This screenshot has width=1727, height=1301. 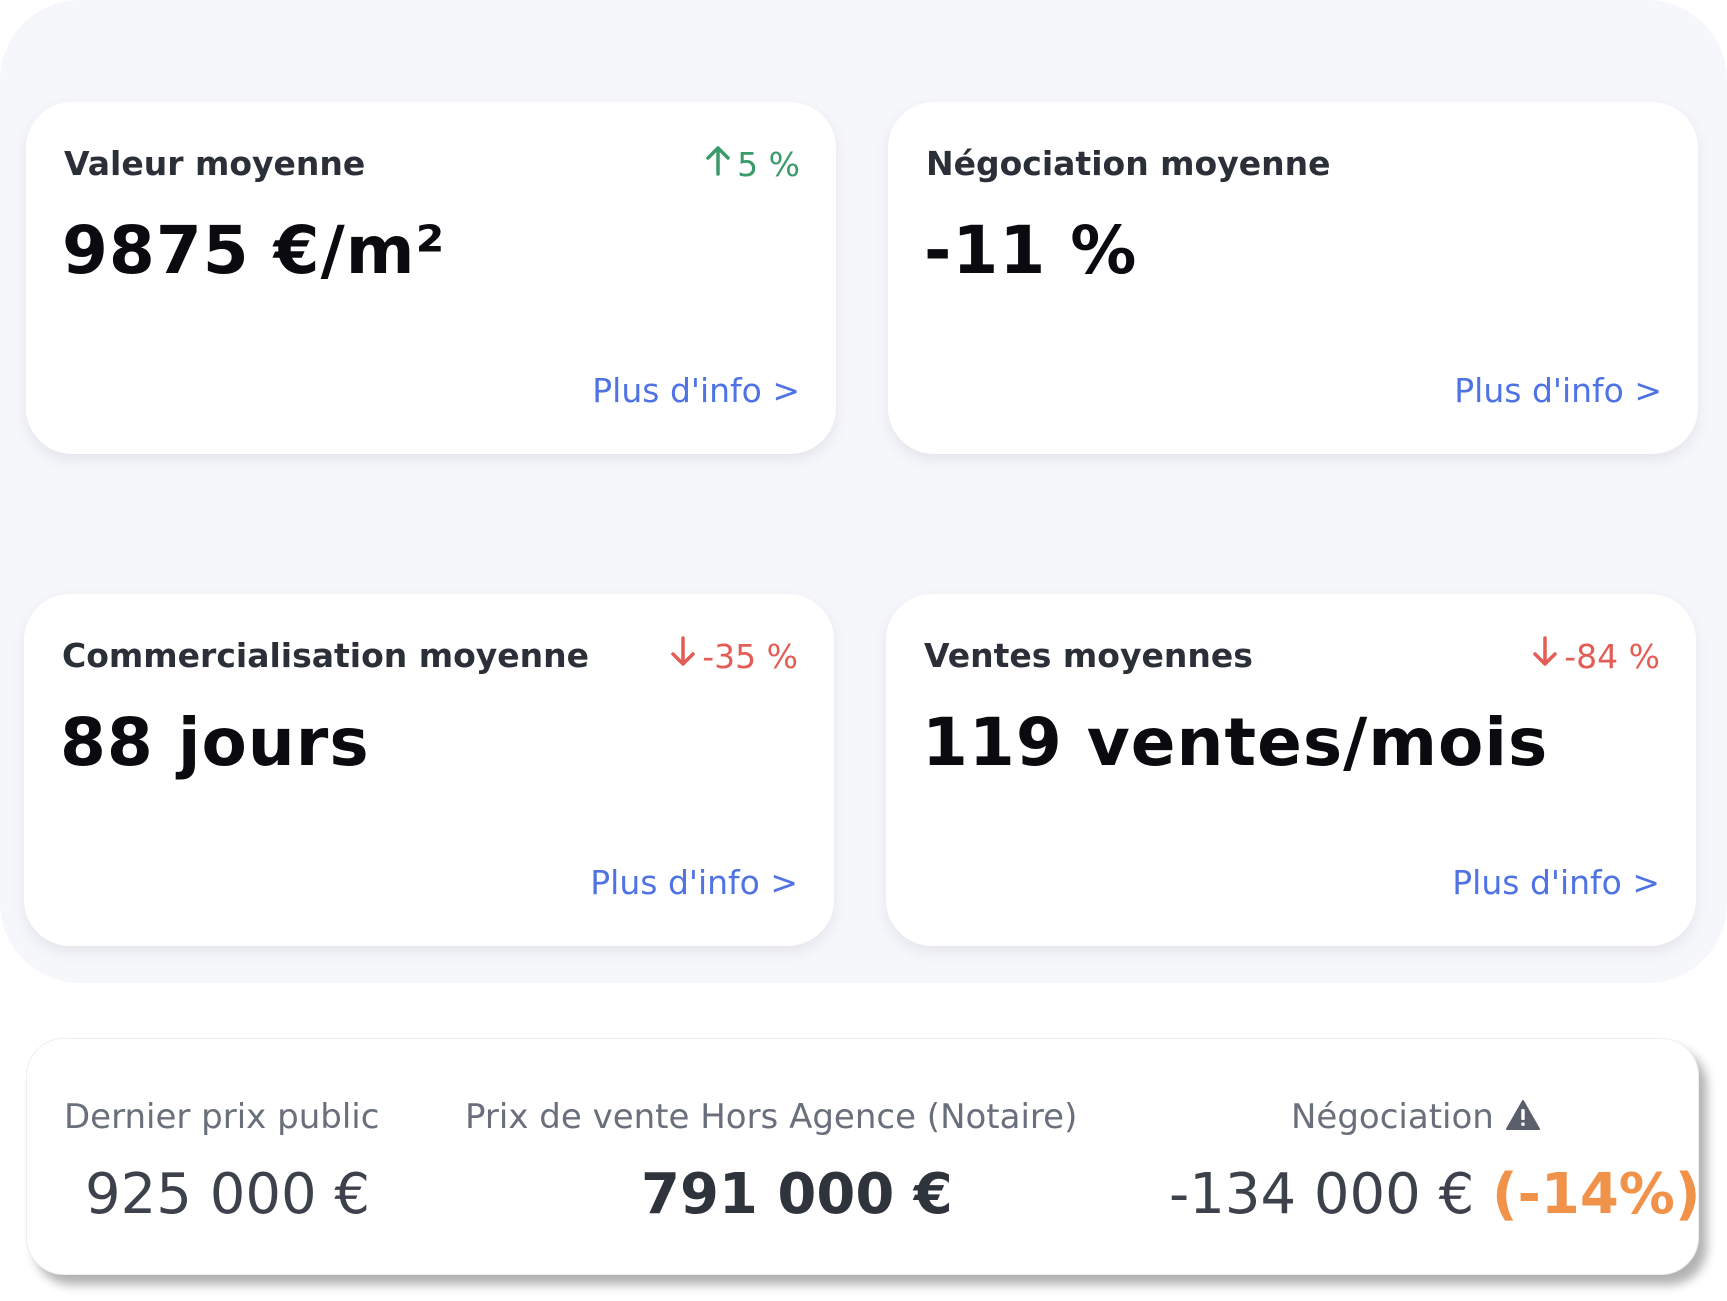 What do you see at coordinates (1031, 250) in the screenshot?
I see `card-value: -11 %` at bounding box center [1031, 250].